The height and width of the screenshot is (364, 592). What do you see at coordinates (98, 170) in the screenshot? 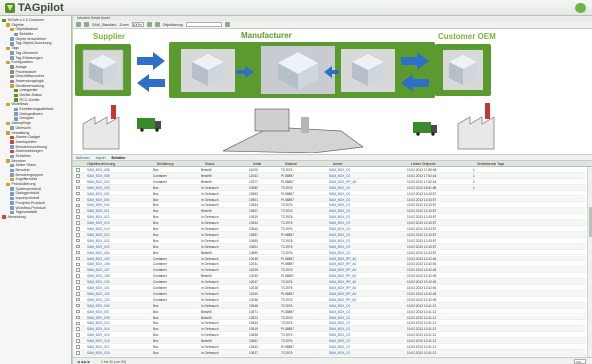
I see `table-cell: SAM_BOX_006` at bounding box center [98, 170].